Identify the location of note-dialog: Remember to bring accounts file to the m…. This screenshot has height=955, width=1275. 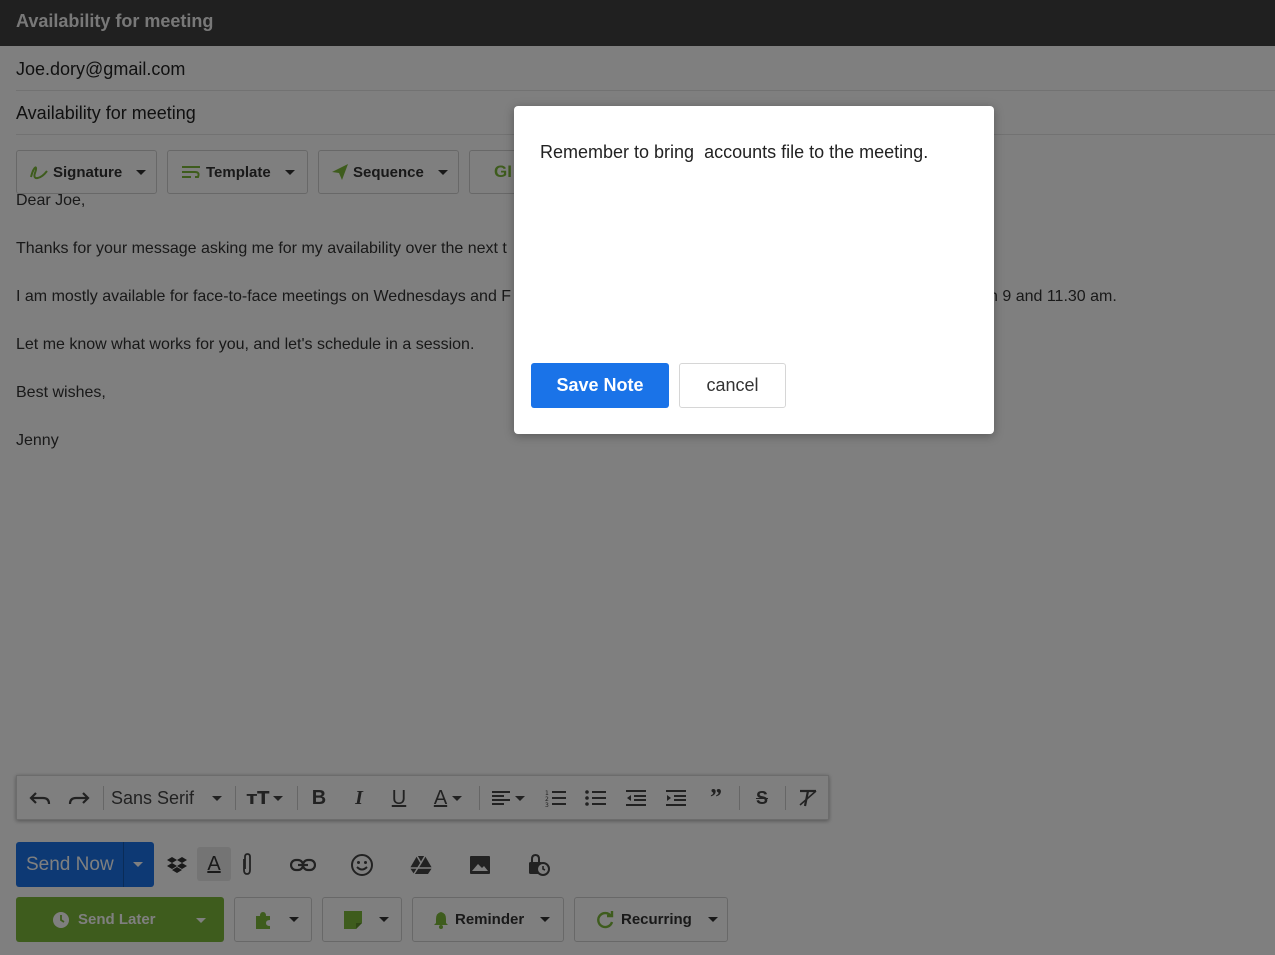
(754, 270).